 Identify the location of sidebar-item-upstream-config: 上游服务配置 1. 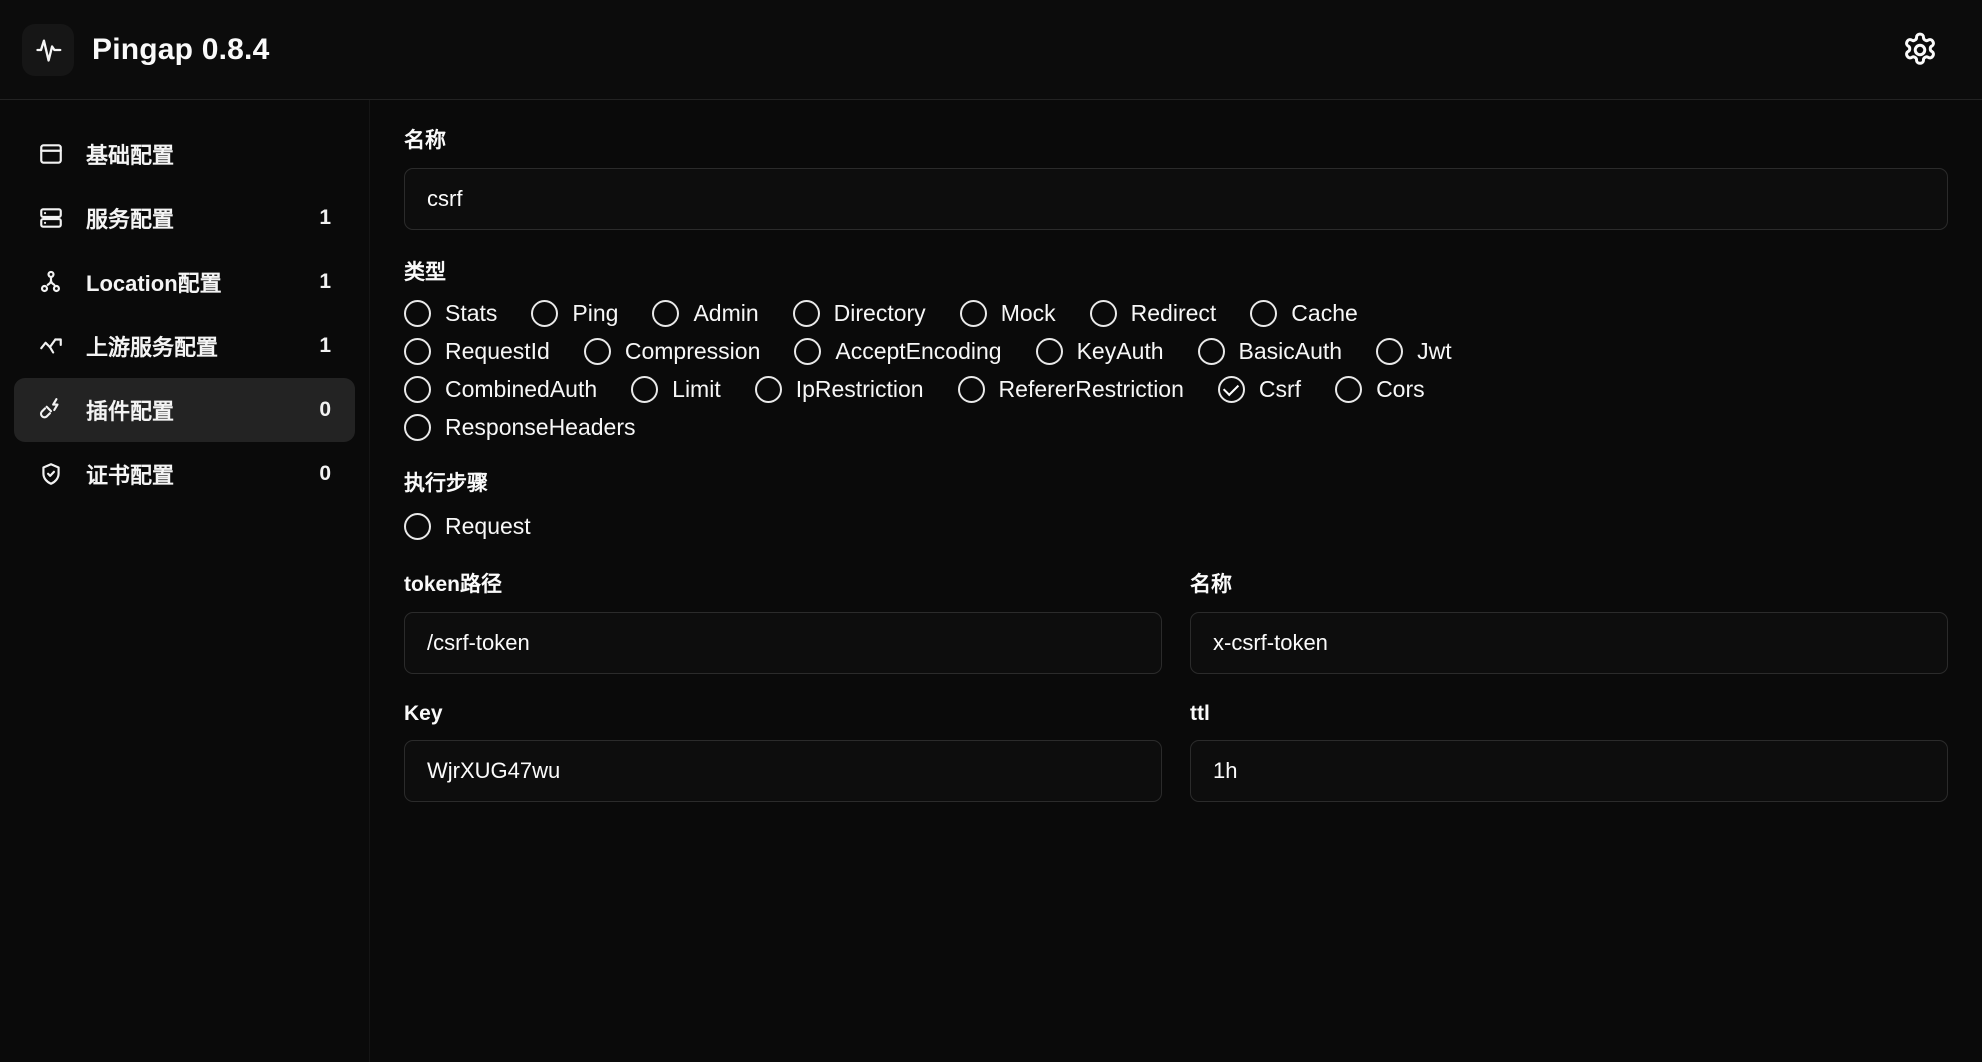
(184, 346).